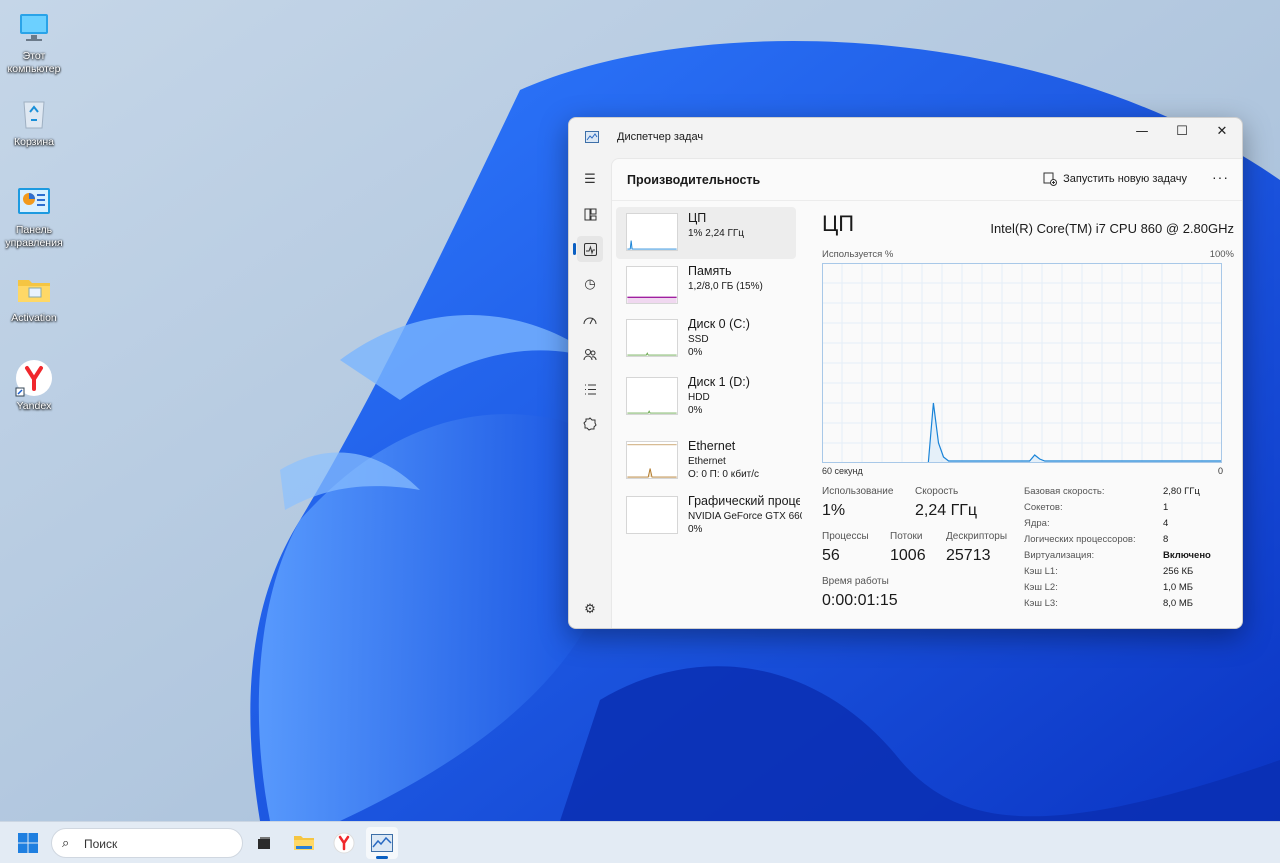  Describe the element at coordinates (842, 471) in the screenshot. I see `graph-time-left: 60 секунд` at that location.